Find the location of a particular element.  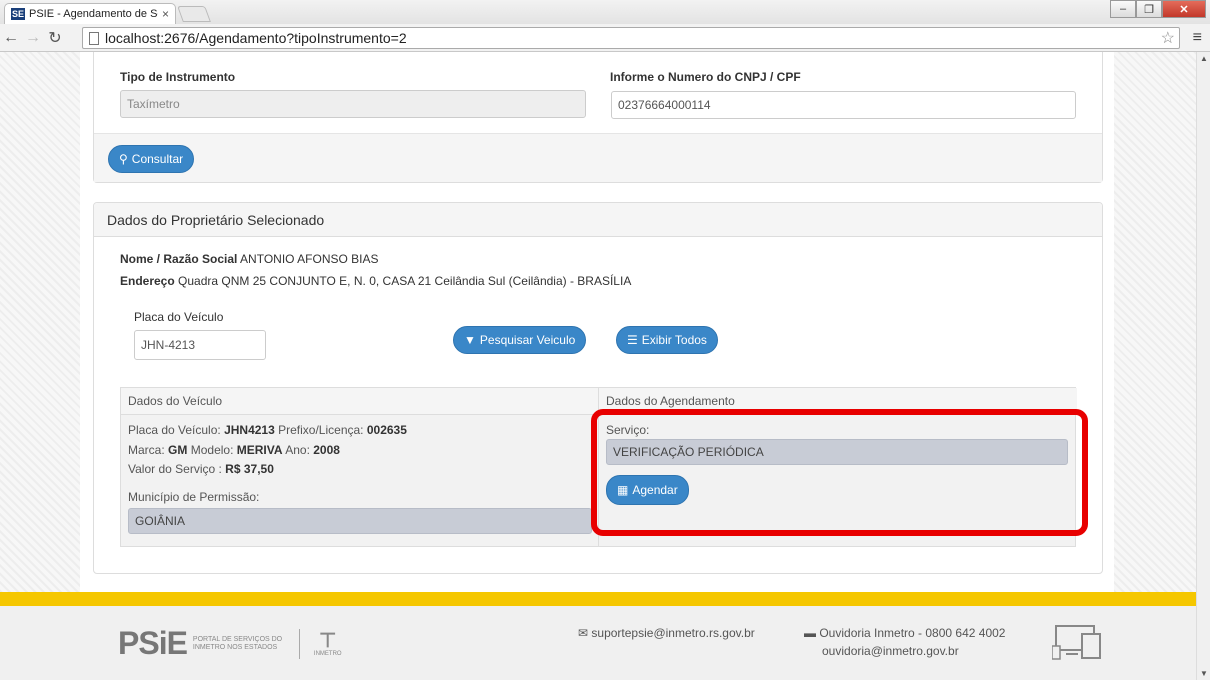

maximize-button: ❐ is located at coordinates (1149, 9).